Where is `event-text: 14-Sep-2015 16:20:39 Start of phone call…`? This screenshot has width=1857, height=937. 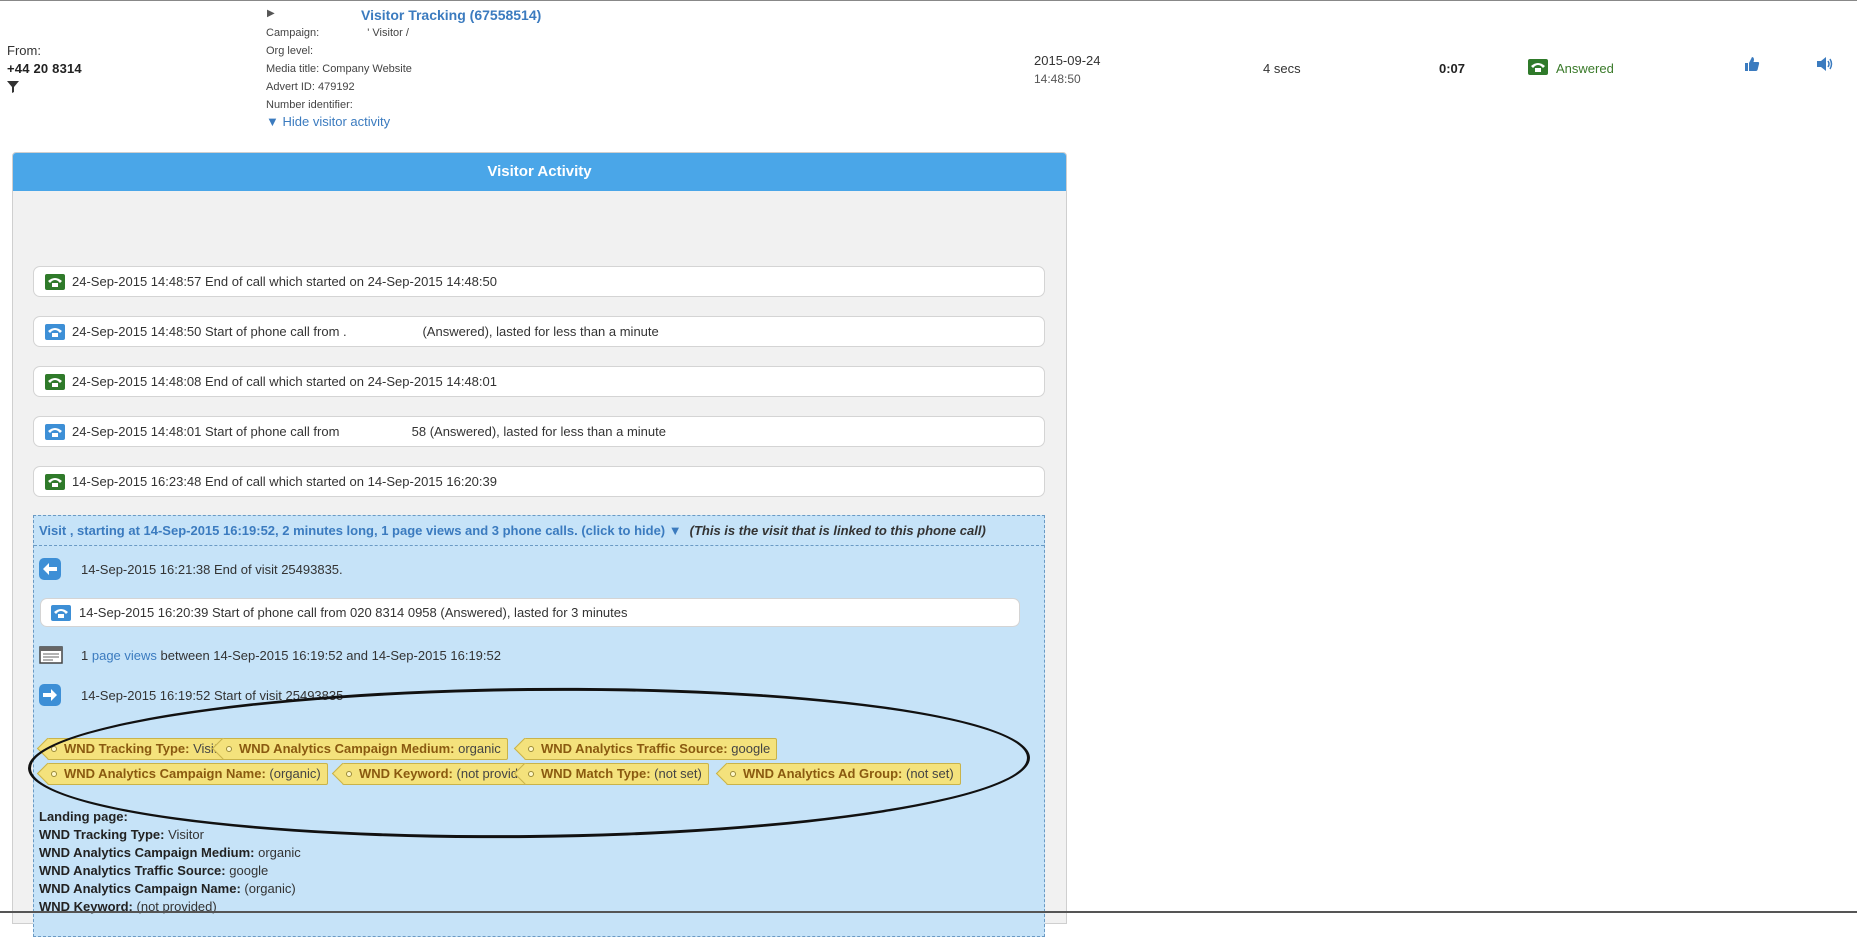 event-text: 14-Sep-2015 16:20:39 Start of phone call… is located at coordinates (353, 612).